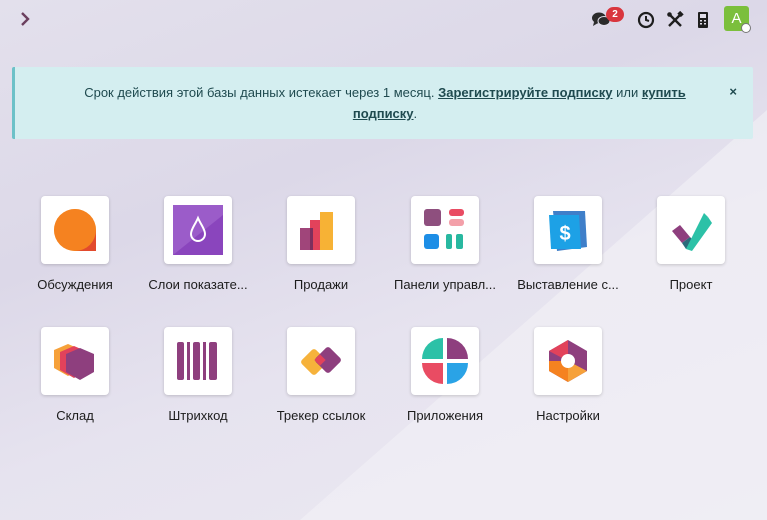 This screenshot has height=520, width=767. What do you see at coordinates (383, 113) in the screenshot?
I see `buy-subscription-link-part2: подписку` at bounding box center [383, 113].